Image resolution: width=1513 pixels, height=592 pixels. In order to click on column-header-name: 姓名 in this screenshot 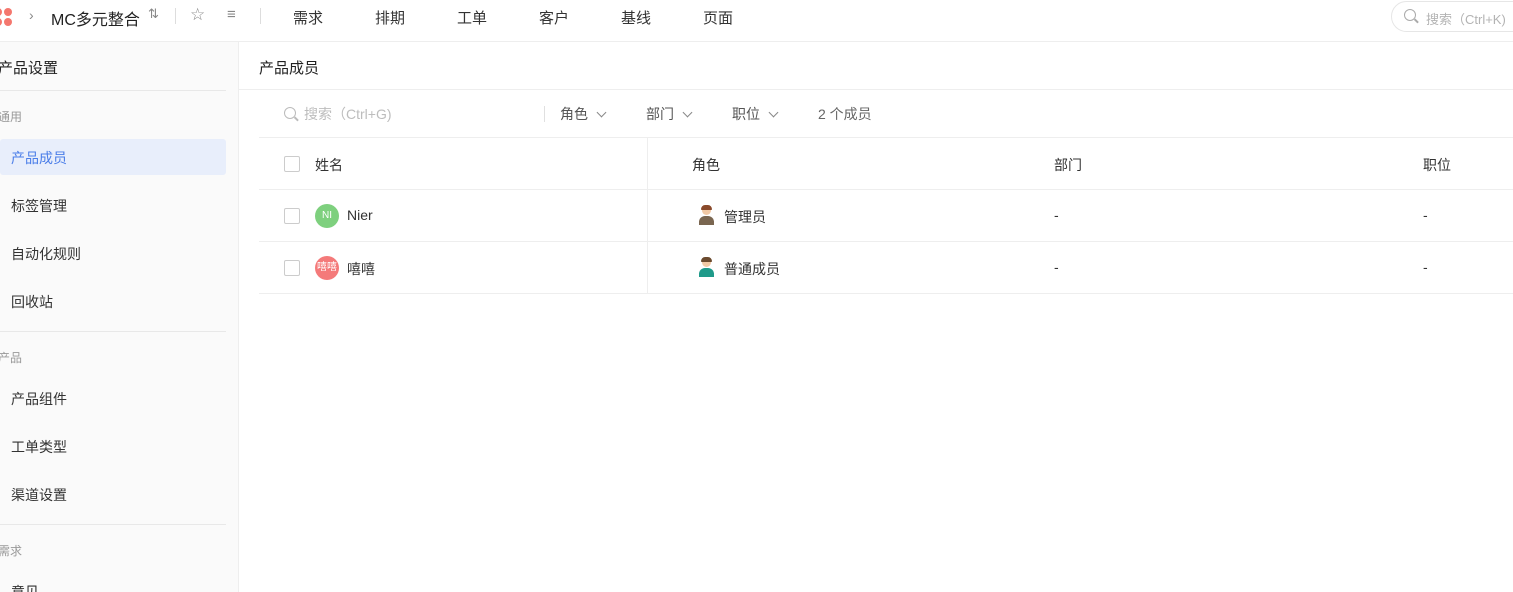, I will do `click(329, 165)`.